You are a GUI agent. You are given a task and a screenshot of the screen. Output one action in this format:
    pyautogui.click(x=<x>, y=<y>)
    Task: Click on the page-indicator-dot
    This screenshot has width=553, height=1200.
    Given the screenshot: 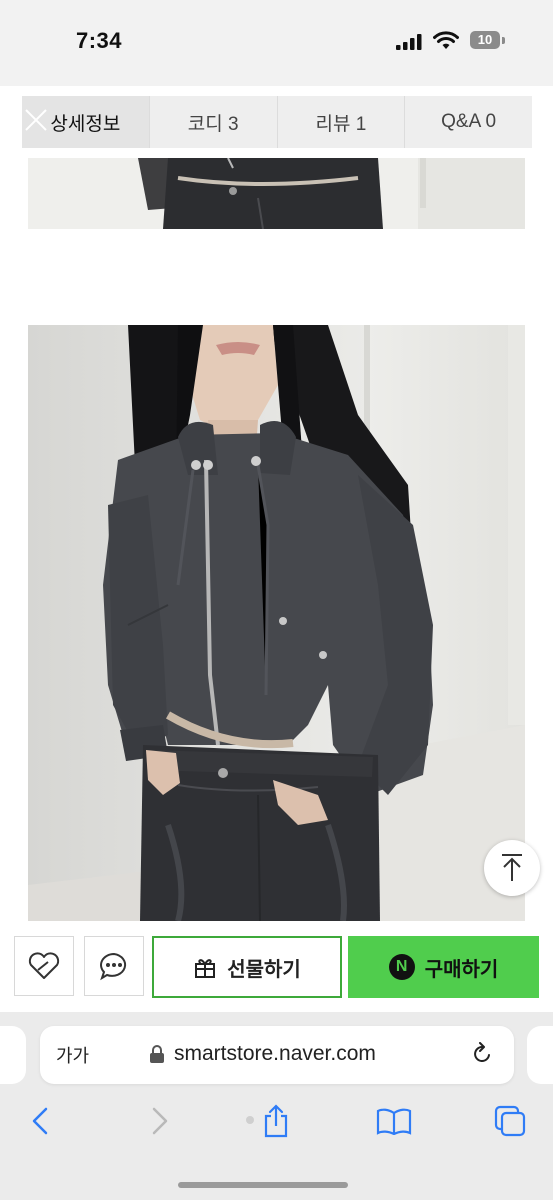 What is the action you would take?
    pyautogui.click(x=250, y=1120)
    